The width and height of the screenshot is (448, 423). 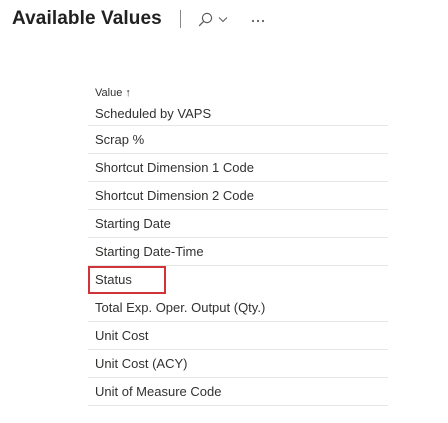 I want to click on column-header-value: Value ↑, so click(x=238, y=93).